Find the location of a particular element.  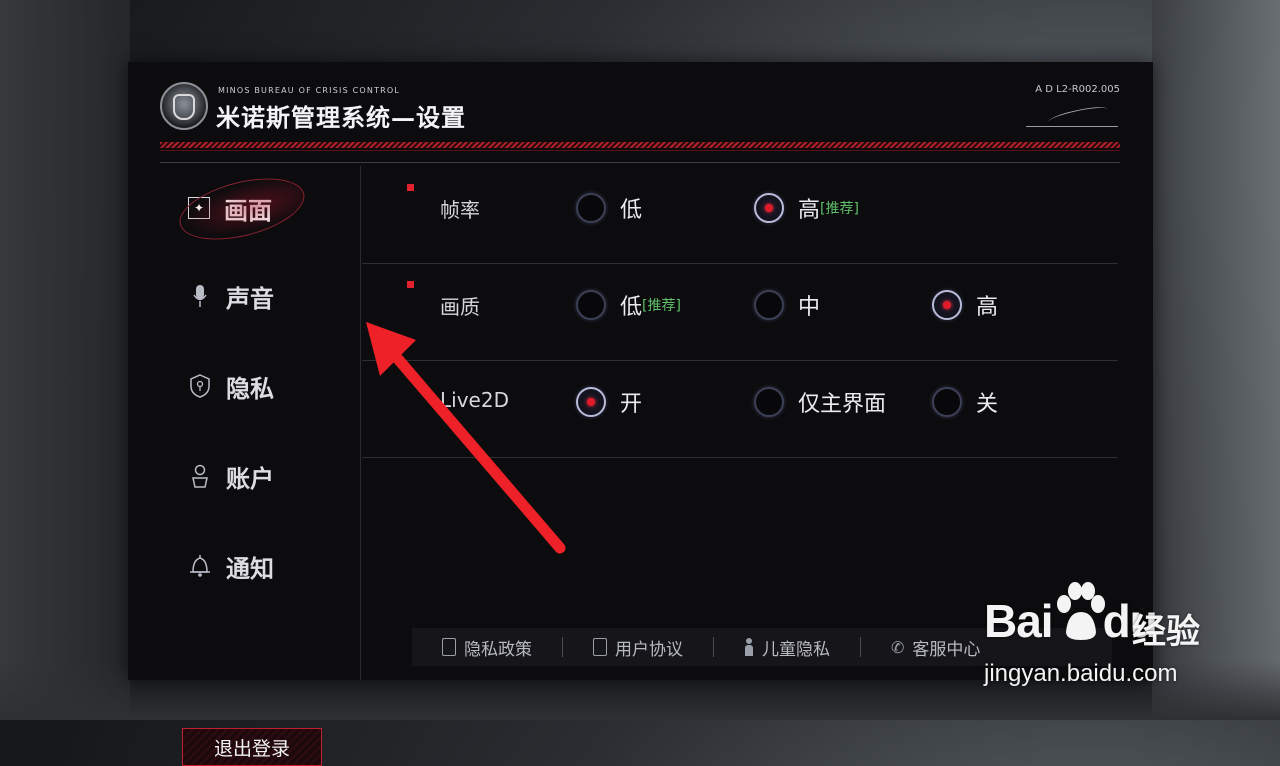

link-label: 隐私政策 is located at coordinates (498, 649).